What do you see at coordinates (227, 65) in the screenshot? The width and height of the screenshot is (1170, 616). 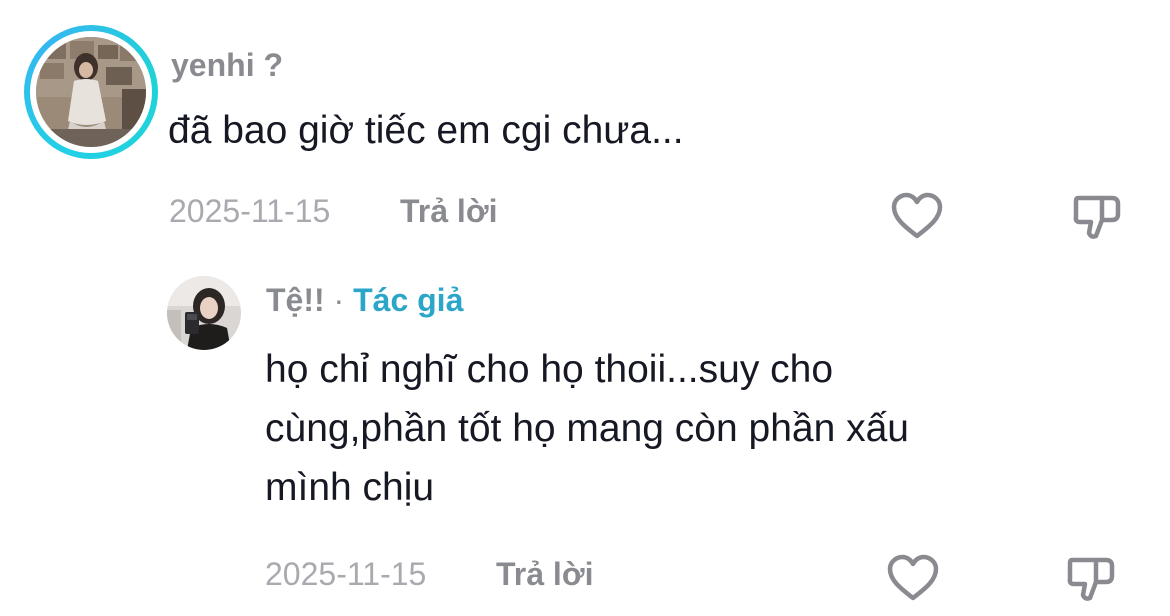 I see `comment-username: yenhi ?` at bounding box center [227, 65].